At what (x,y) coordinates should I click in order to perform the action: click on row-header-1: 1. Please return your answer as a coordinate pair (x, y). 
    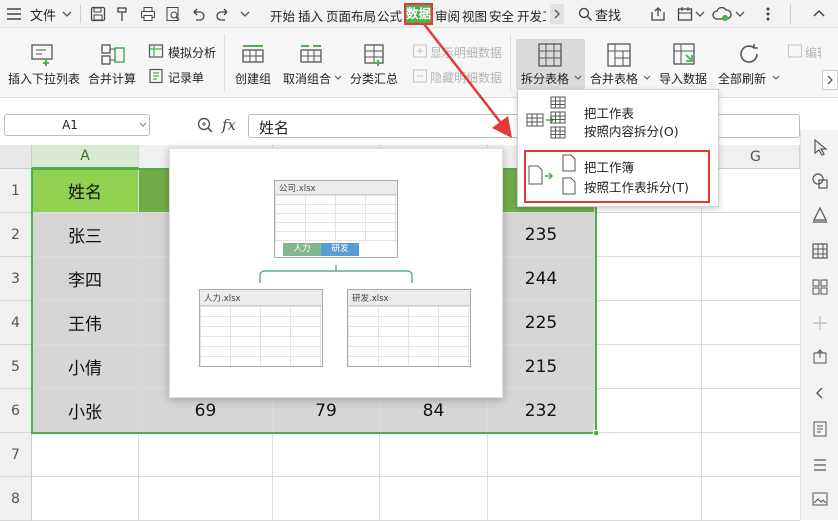
    Looking at the image, I should click on (16, 191).